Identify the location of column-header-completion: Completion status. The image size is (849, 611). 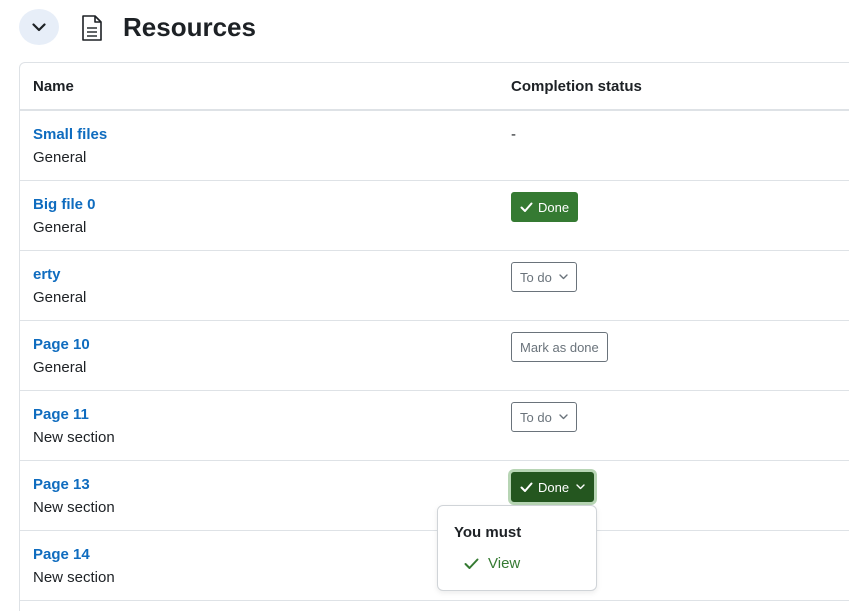
(576, 86).